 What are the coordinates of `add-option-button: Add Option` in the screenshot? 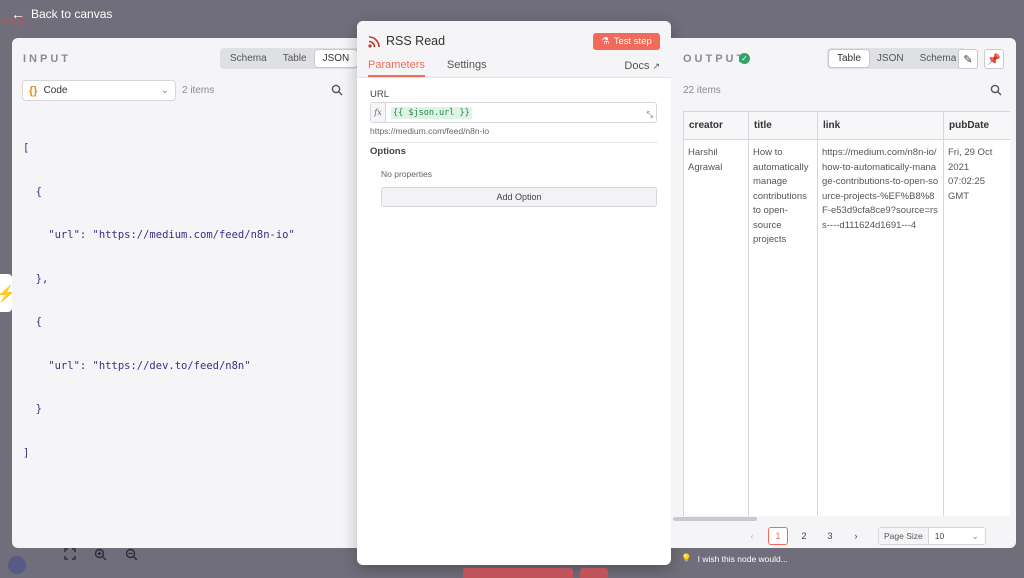 It's located at (519, 197).